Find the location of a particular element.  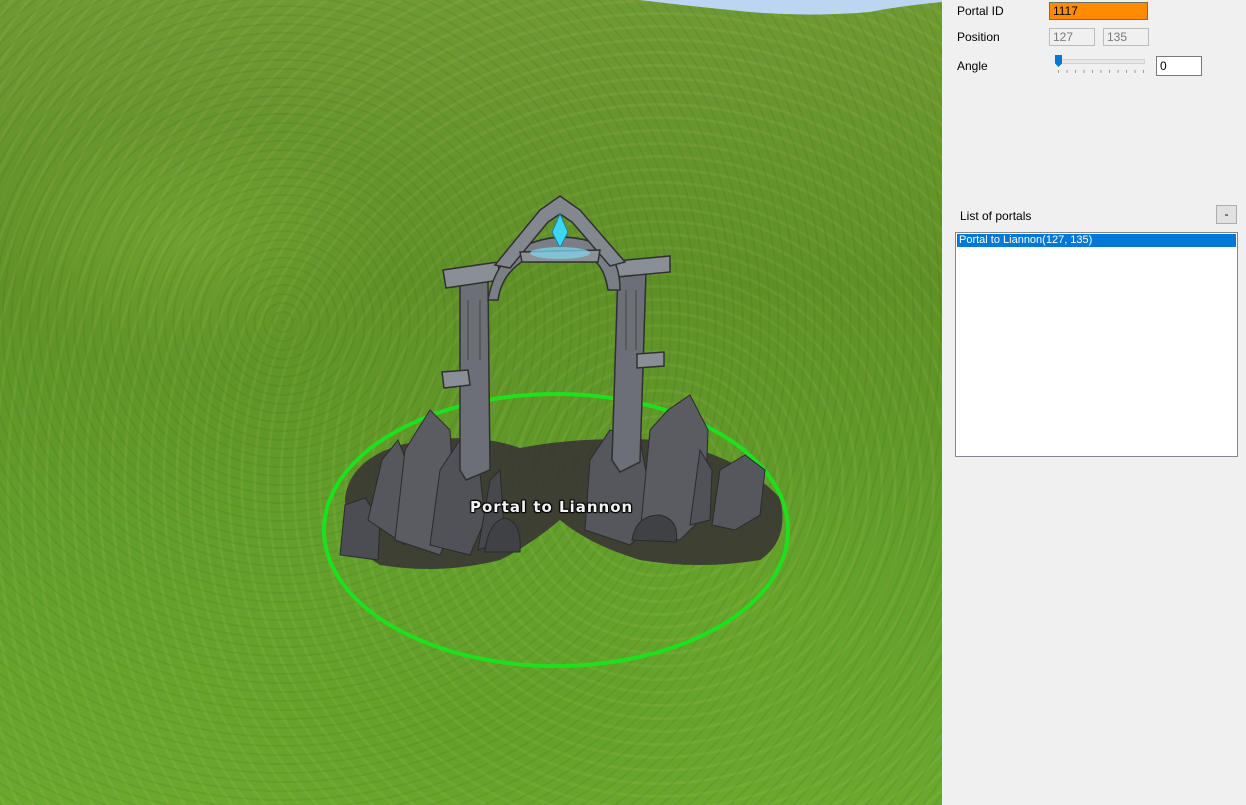

angle-value-field: 0 is located at coordinates (1179, 66).